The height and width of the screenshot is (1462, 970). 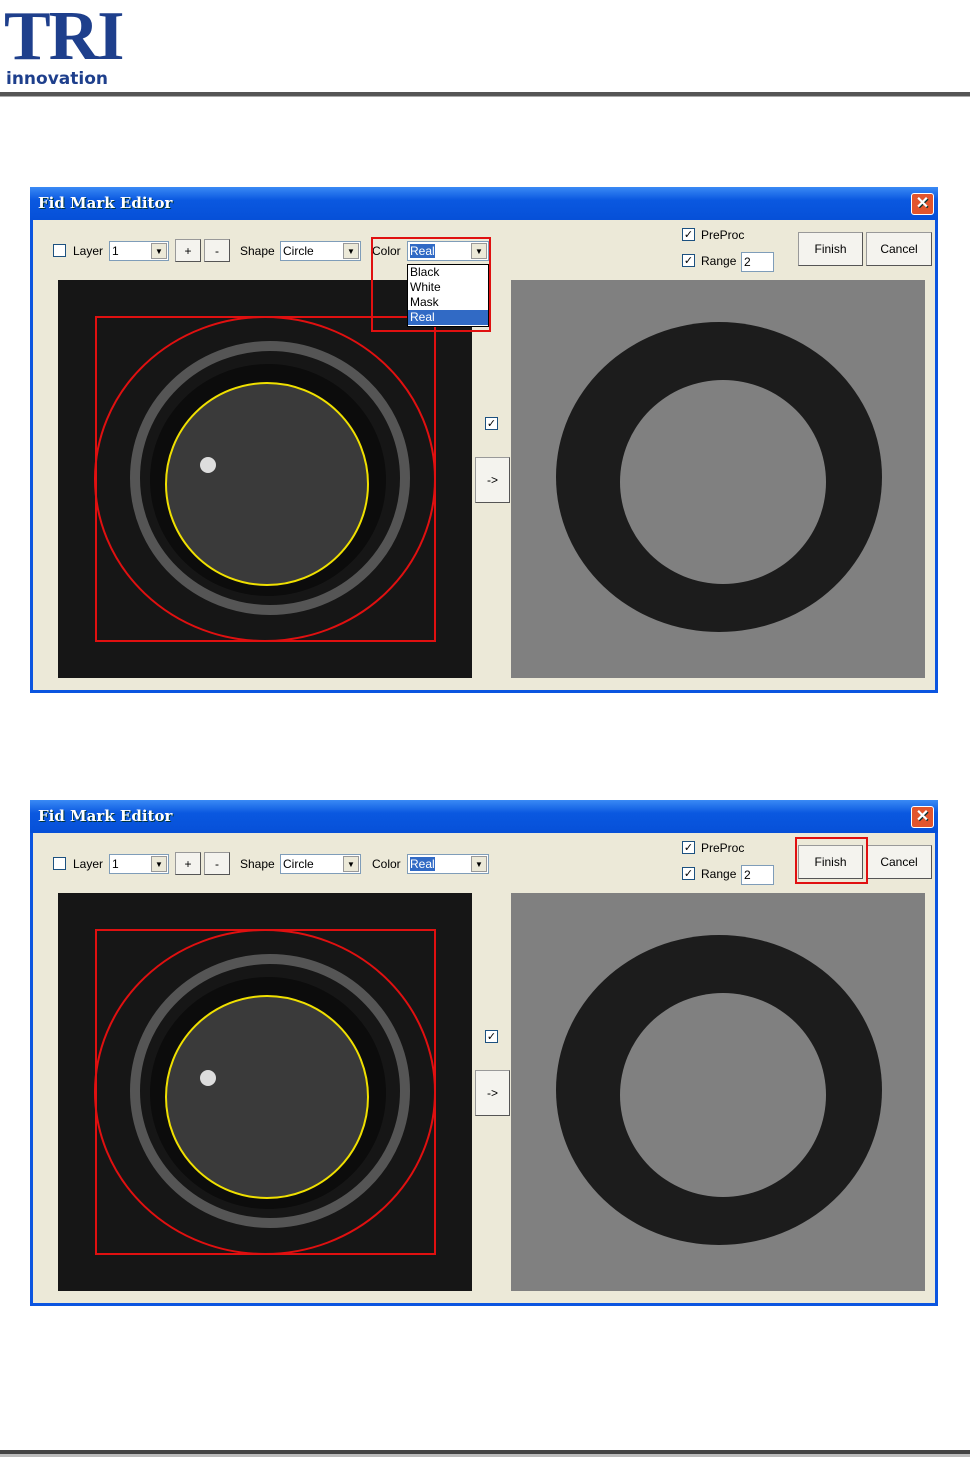 I want to click on color-select: Real ▼, so click(x=448, y=864).